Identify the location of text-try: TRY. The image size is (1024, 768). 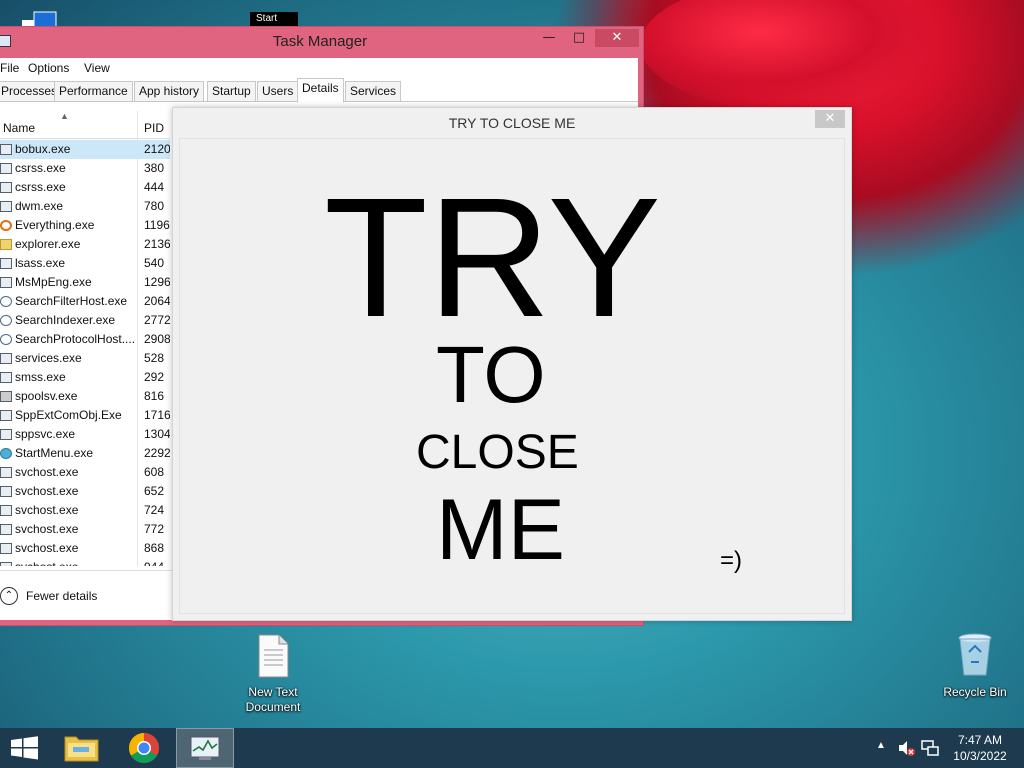
(492, 258).